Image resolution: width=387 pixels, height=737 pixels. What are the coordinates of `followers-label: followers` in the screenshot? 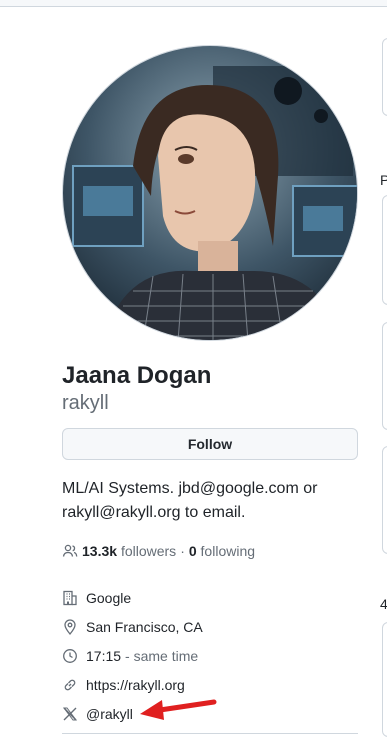 It's located at (148, 551).